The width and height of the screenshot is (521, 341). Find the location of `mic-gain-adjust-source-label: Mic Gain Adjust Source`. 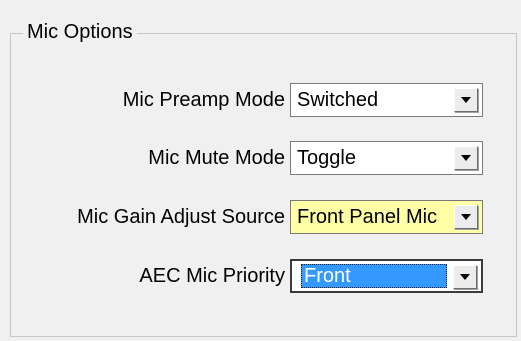

mic-gain-adjust-source-label: Mic Gain Adjust Source is located at coordinates (181, 217).